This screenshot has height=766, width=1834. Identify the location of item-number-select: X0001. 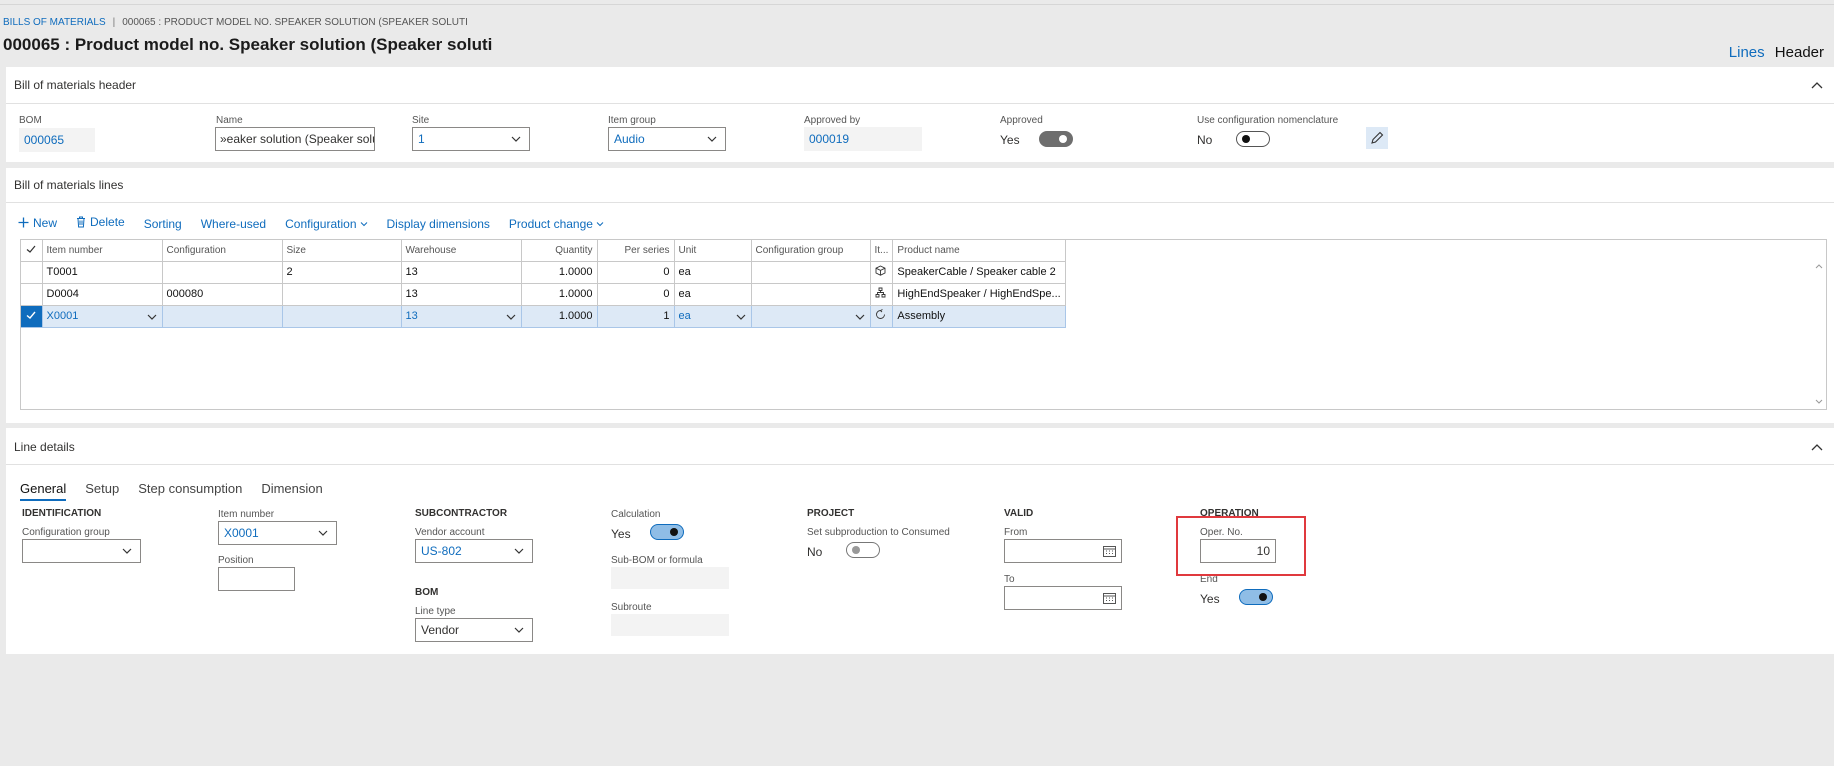
(277, 533).